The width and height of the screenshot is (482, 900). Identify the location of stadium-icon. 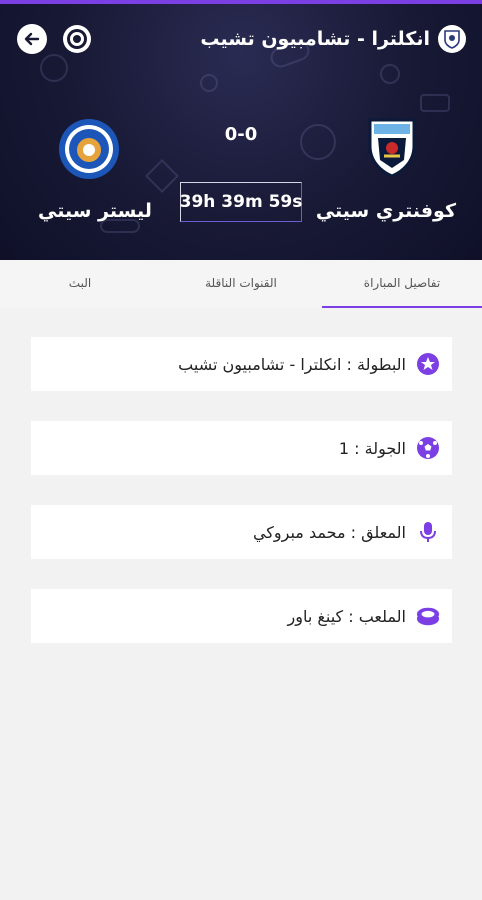
(428, 616).